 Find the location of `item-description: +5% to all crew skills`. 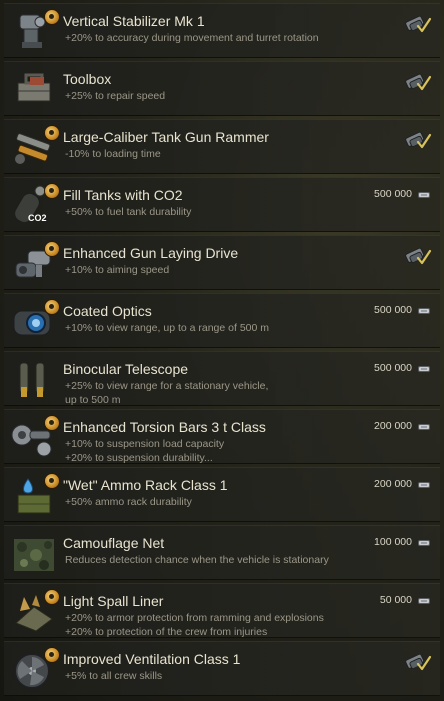

item-description: +5% to all crew skills is located at coordinates (113, 676).